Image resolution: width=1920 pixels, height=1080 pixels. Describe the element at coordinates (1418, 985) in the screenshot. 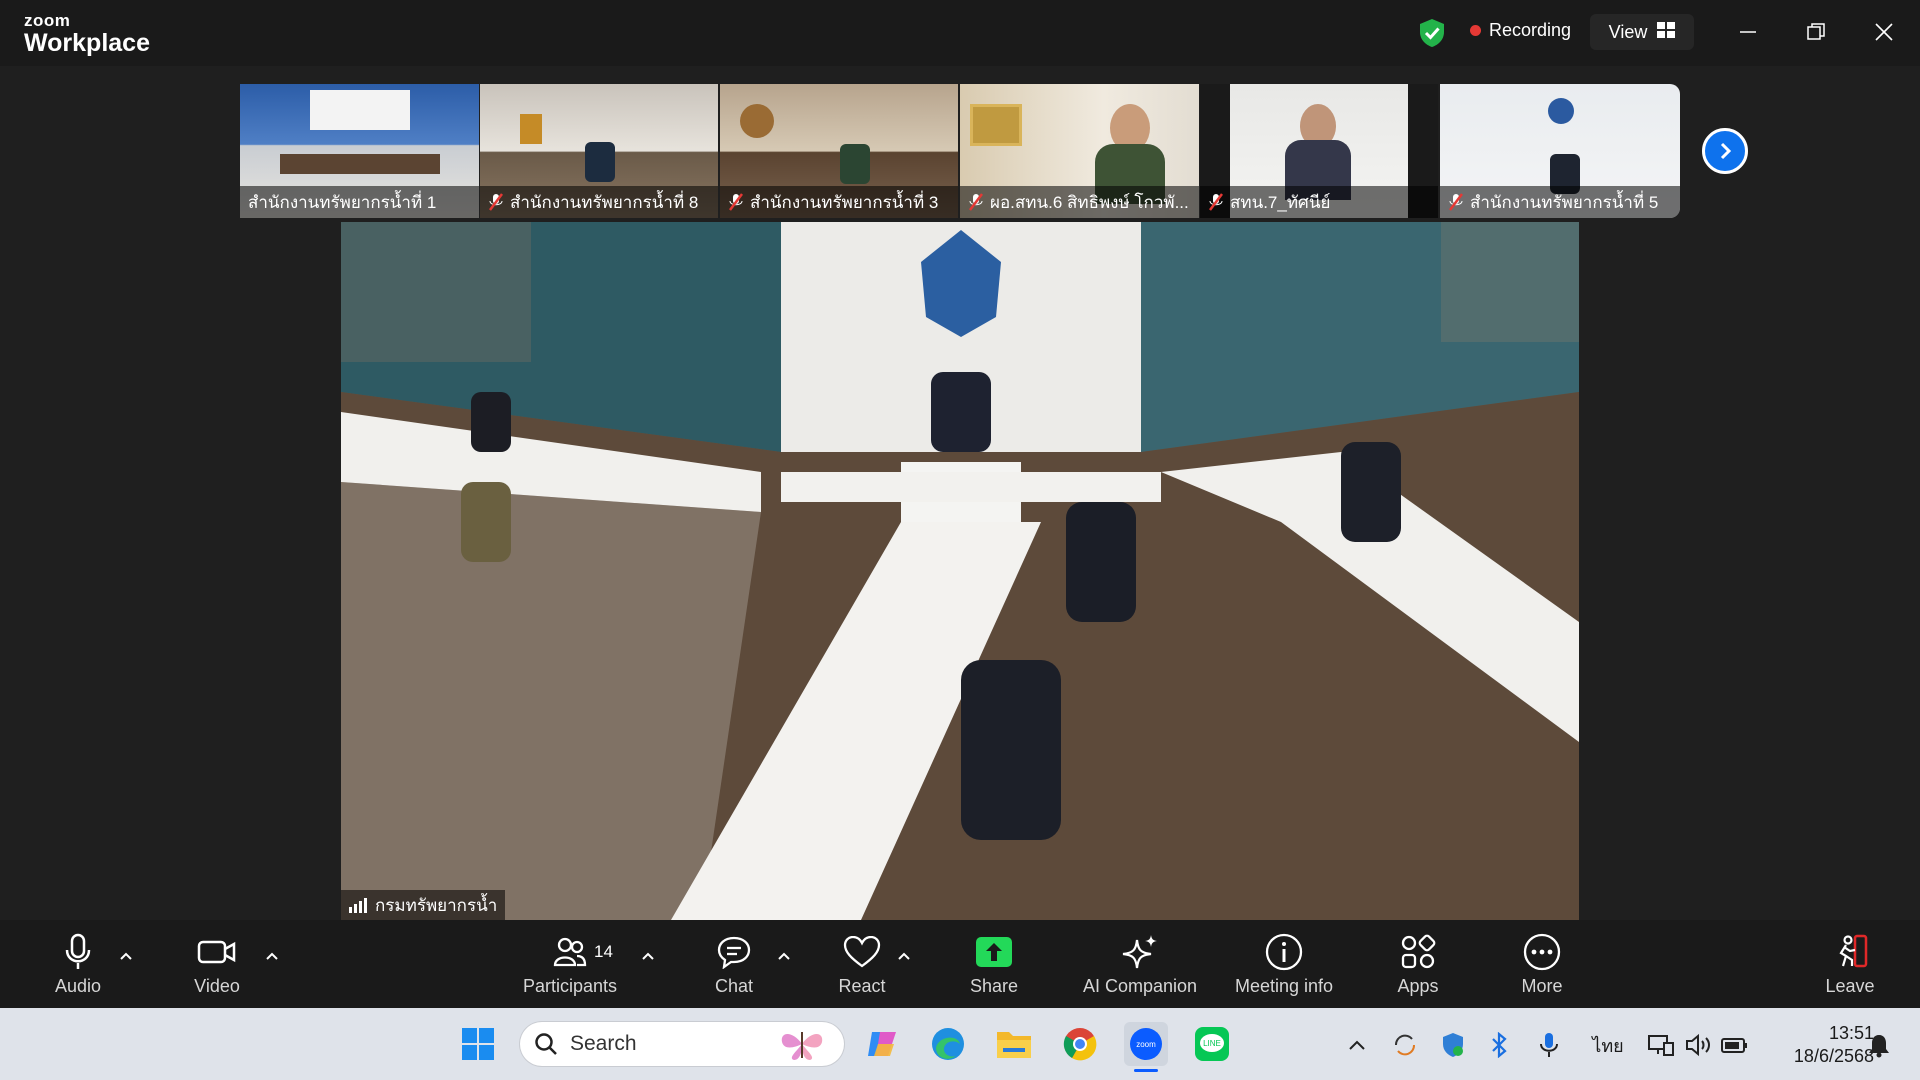

I see `apps-label: Apps` at that location.